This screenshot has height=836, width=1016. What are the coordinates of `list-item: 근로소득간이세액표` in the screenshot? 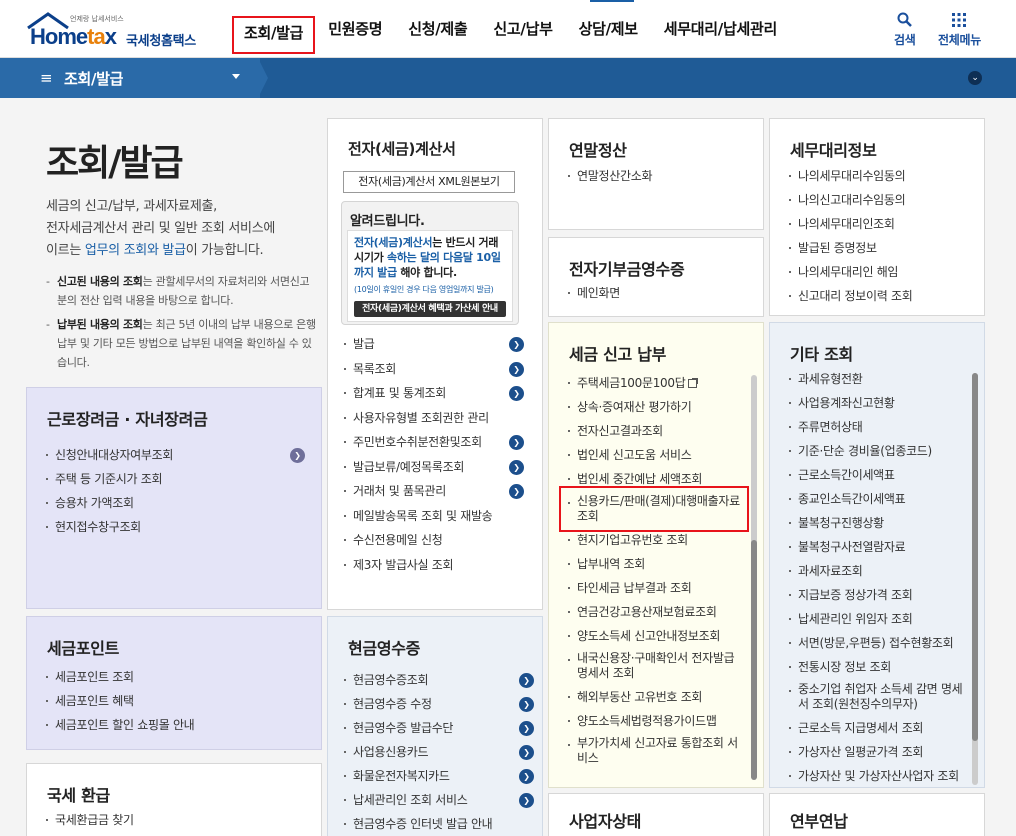 It's located at (879, 475).